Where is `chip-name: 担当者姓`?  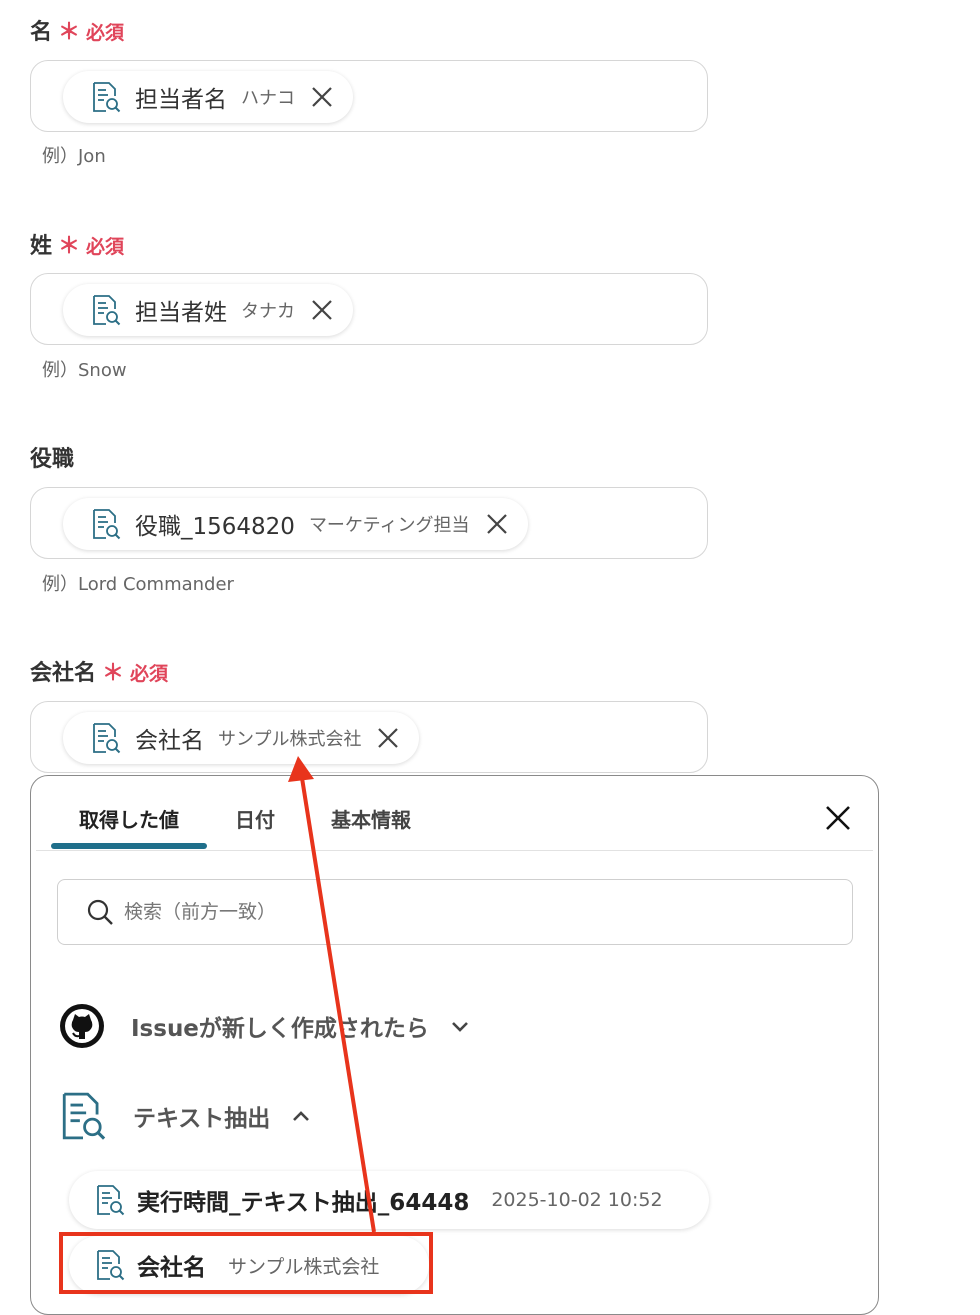
chip-name: 担当者姓 is located at coordinates (181, 313).